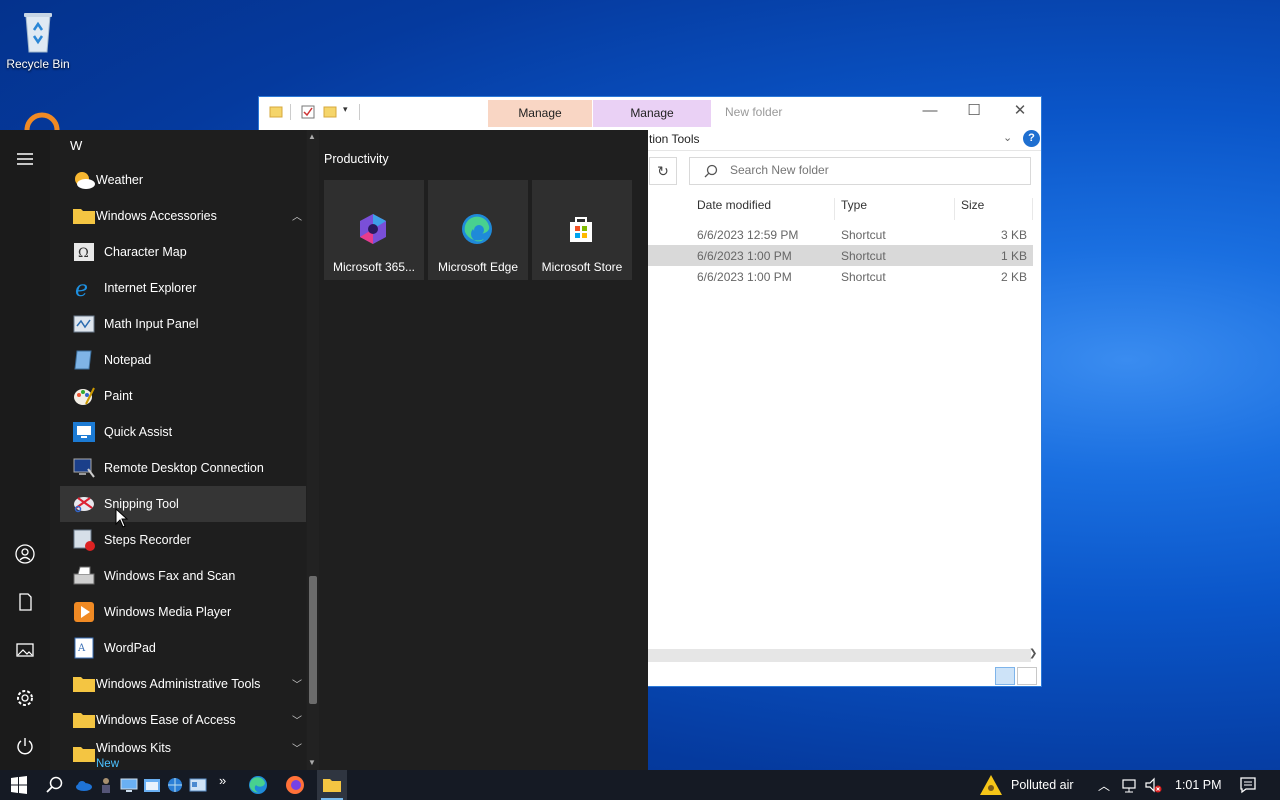 The image size is (1280, 800). What do you see at coordinates (308, 112) in the screenshot?
I see `properties-icon` at bounding box center [308, 112].